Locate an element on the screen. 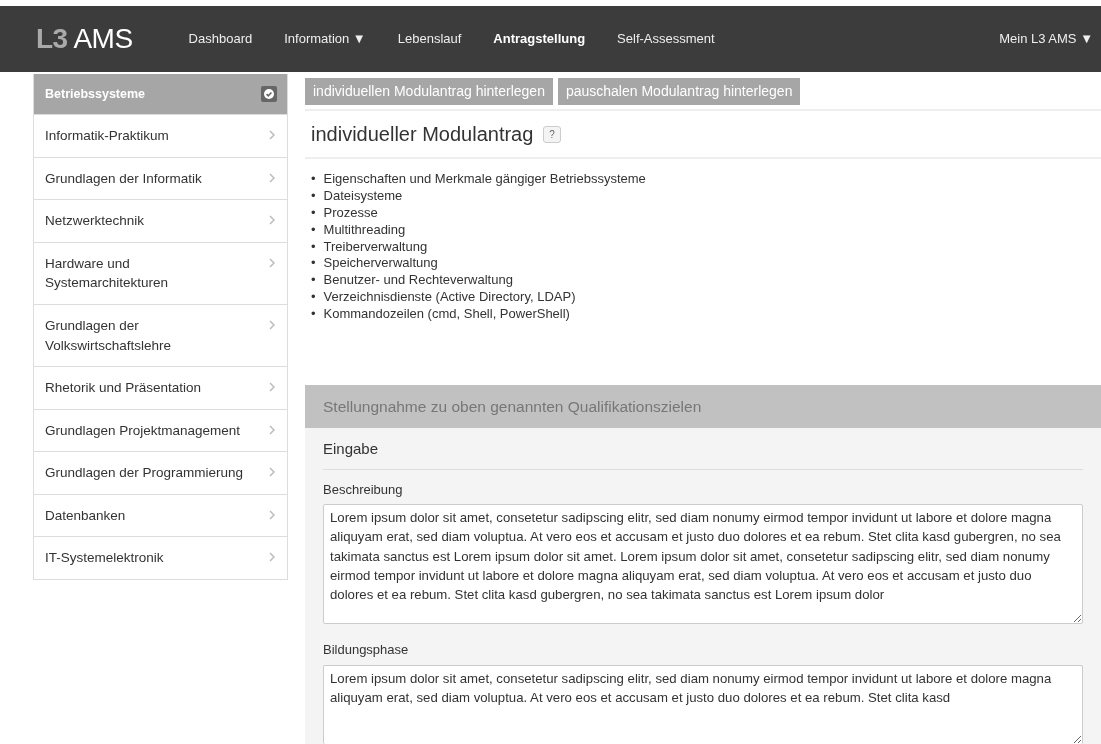  section-title: Eingabe is located at coordinates (703, 454).